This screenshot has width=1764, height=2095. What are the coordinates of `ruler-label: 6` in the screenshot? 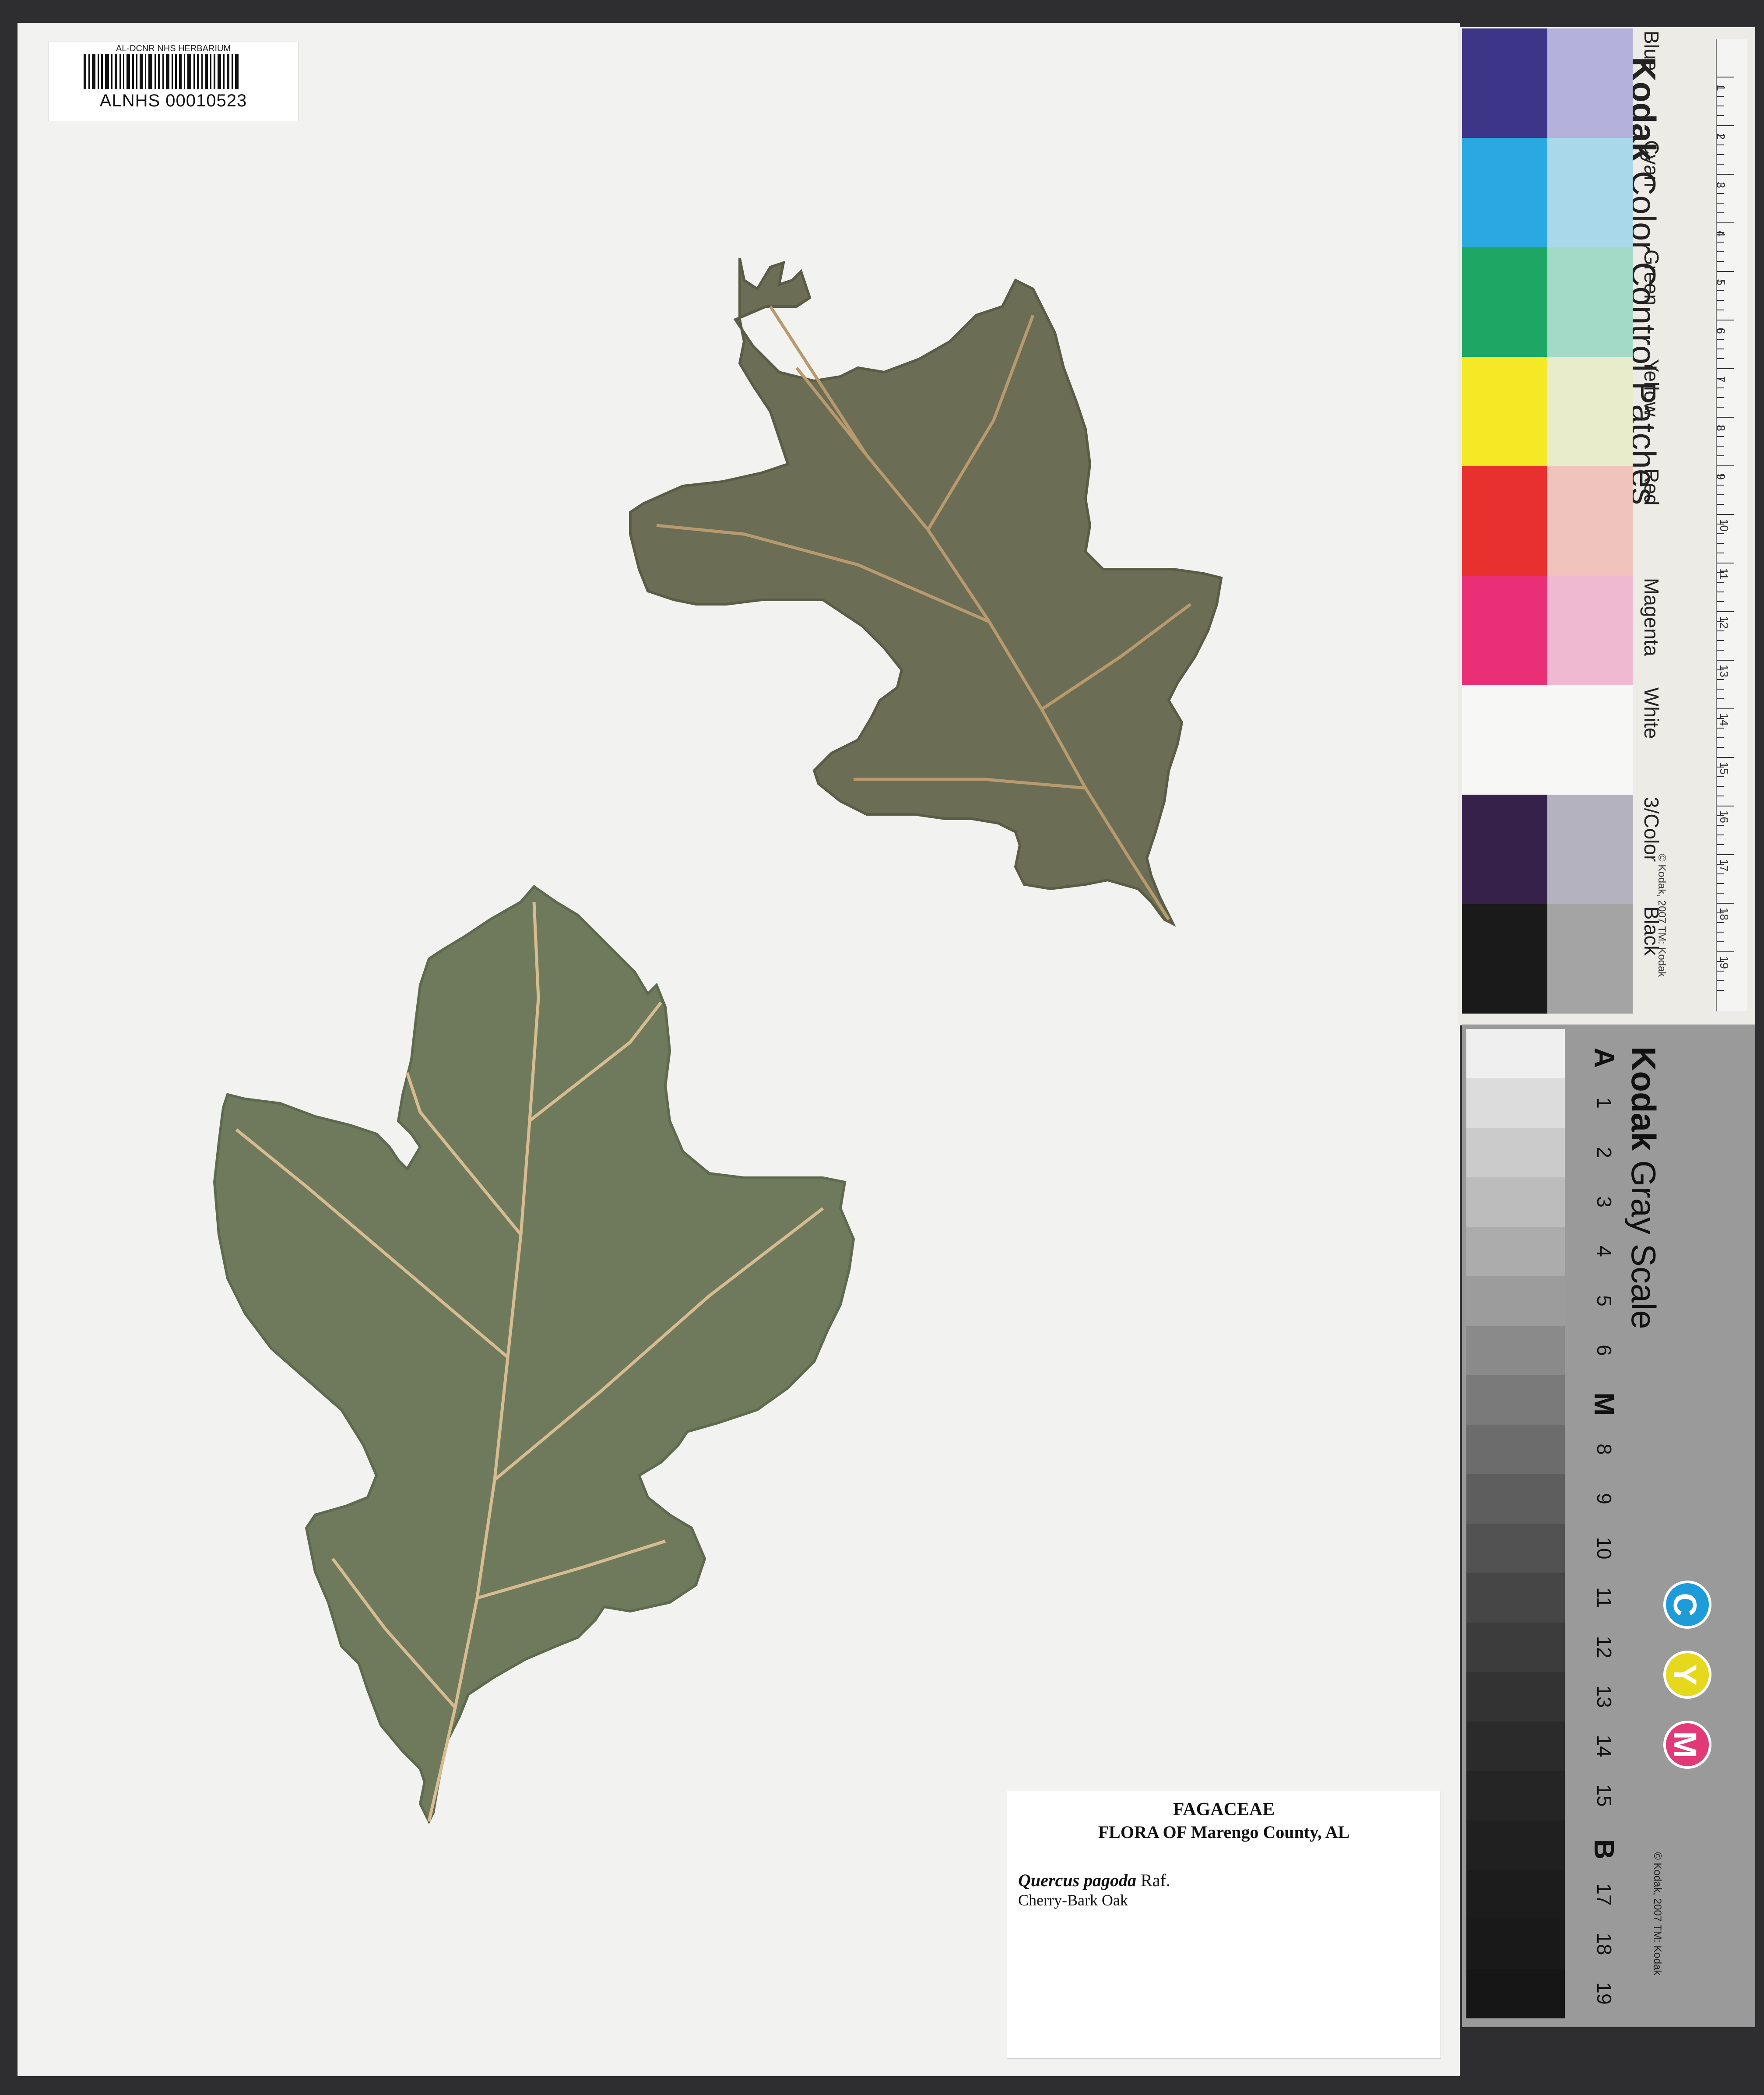 It's located at (1721, 330).